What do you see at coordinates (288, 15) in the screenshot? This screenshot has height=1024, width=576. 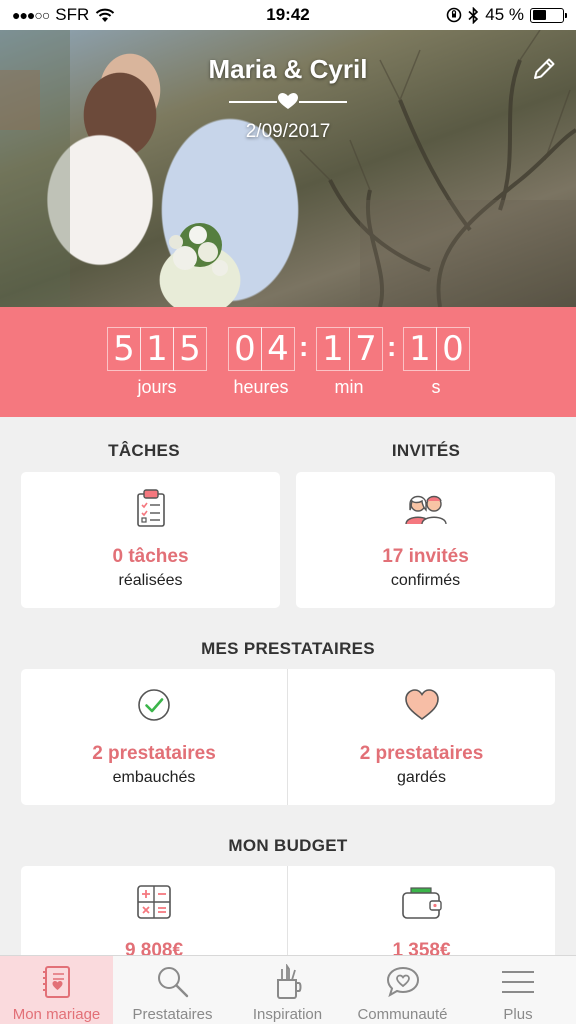 I see `status-bar: ●●●○○ SFR 19:42 45 %` at bounding box center [288, 15].